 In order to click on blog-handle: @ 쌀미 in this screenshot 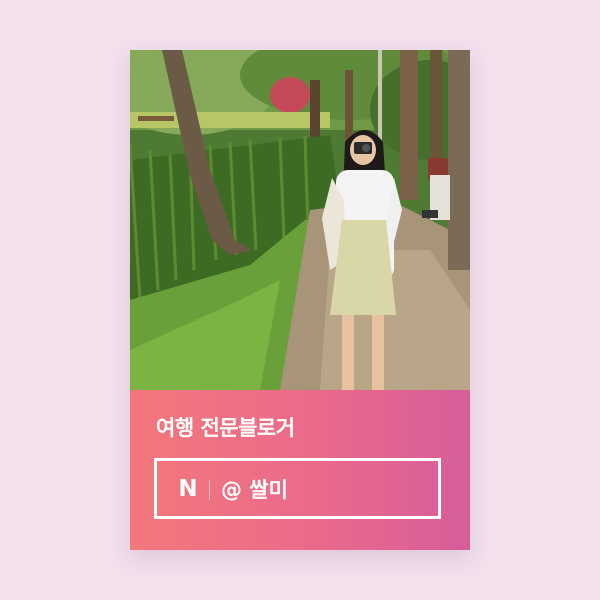, I will do `click(254, 490)`.